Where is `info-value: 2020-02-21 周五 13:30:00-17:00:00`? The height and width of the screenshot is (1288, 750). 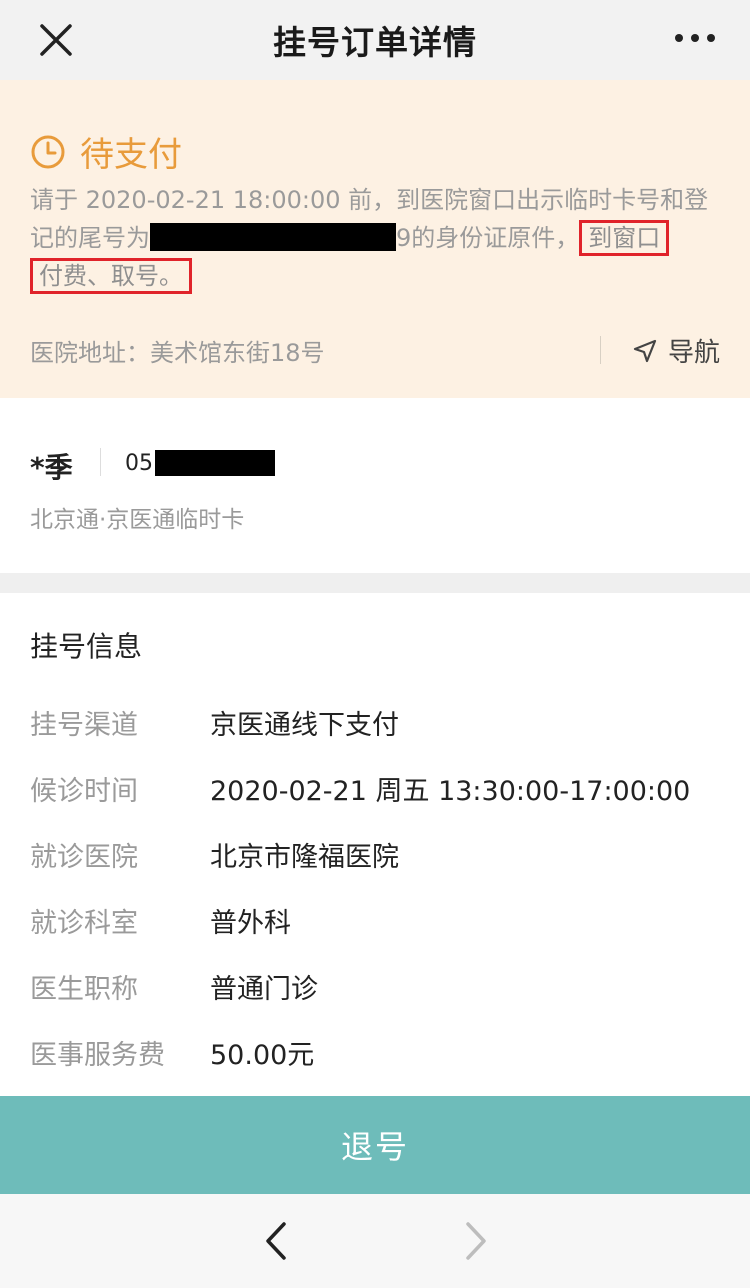
info-value: 2020-02-21 周五 13:30:00-17:00:00 is located at coordinates (450, 791).